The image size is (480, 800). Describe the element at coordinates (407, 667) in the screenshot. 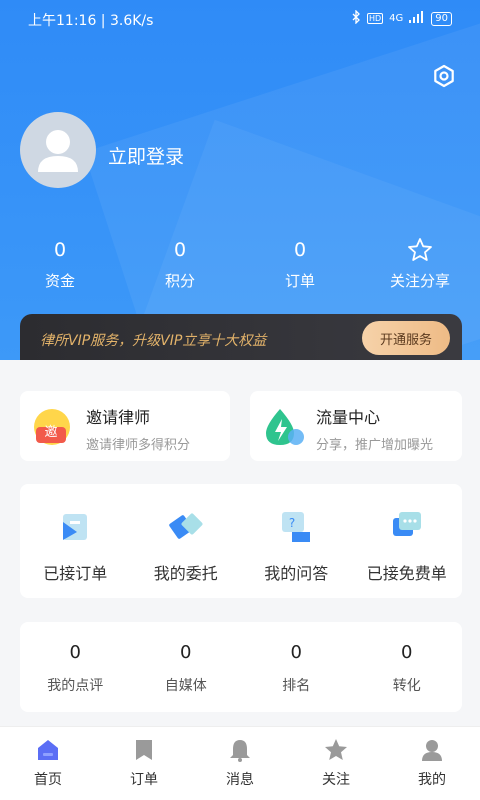

I see `metric-conversion: 0 转化` at that location.